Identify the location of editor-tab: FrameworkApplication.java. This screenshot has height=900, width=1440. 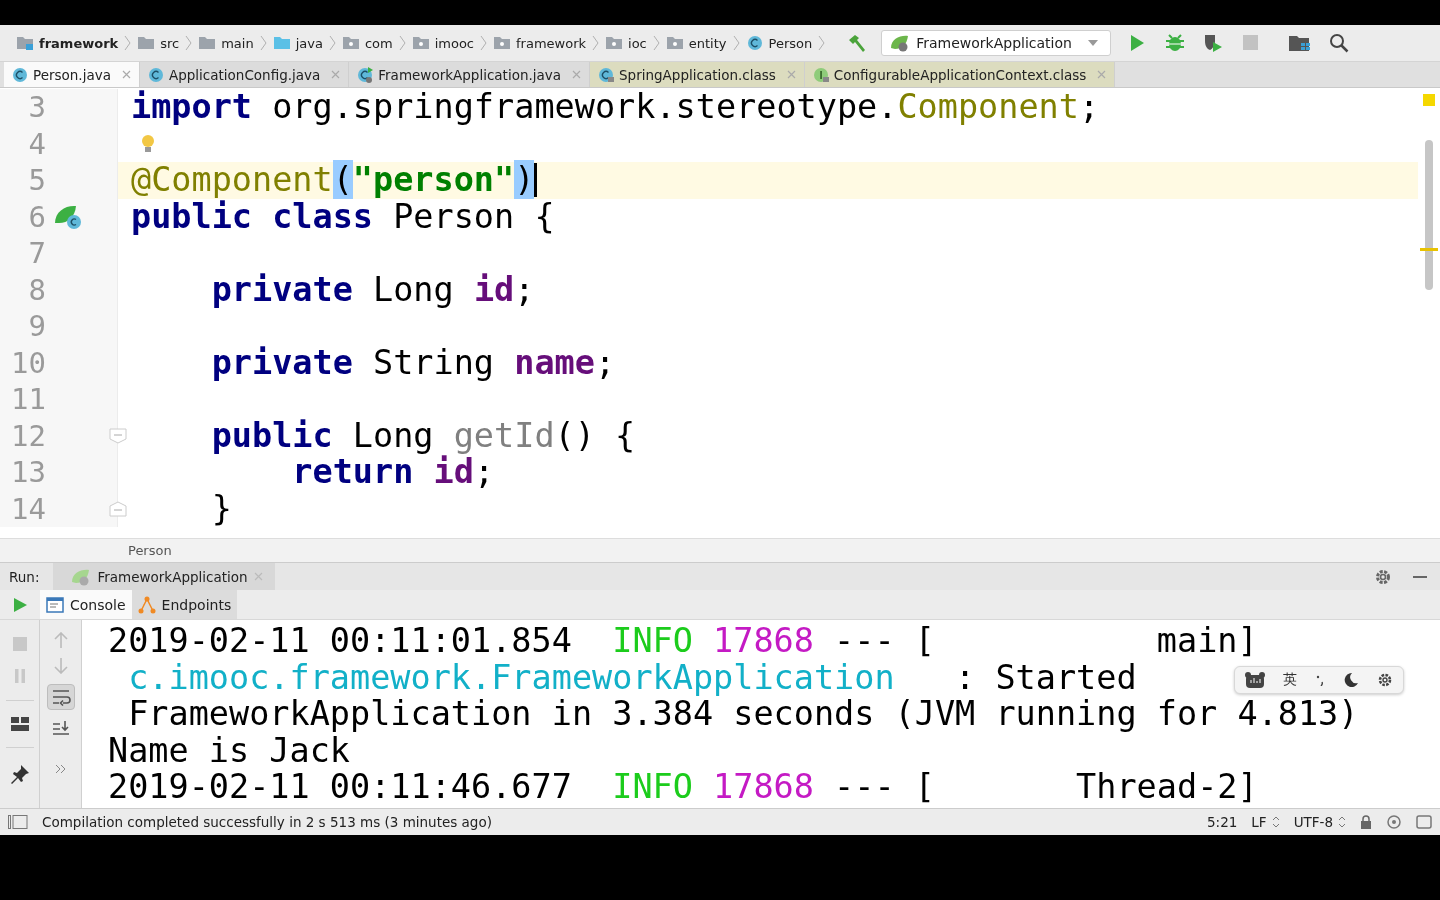
(470, 74).